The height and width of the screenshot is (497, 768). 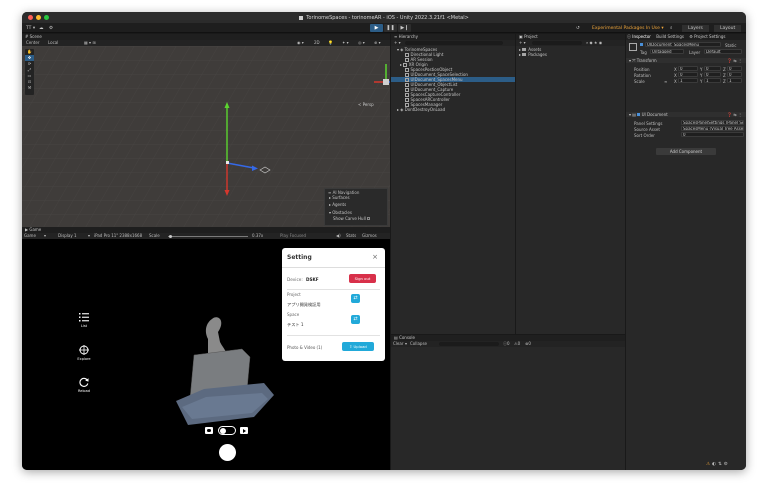 I want to click on console-error-count: ⊗0, so click(x=528, y=344).